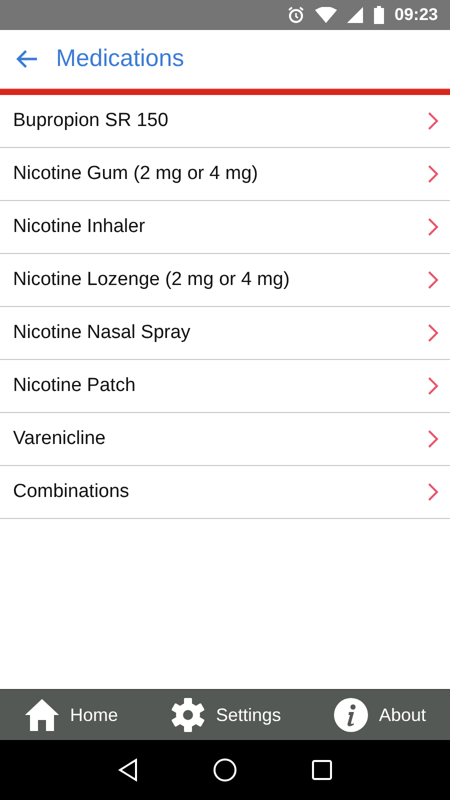 This screenshot has width=450, height=800. Describe the element at coordinates (225, 227) in the screenshot. I see `medication-item: Nicotine Inhaler` at that location.